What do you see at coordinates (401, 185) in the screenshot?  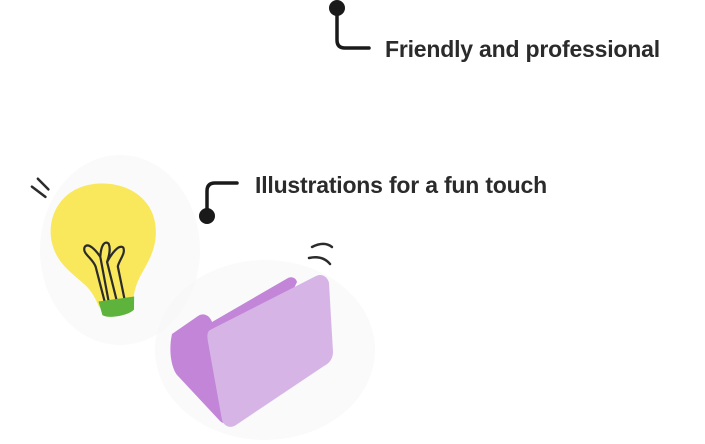 I see `callout-illustrations-fun: Illustrations for a fun touch` at bounding box center [401, 185].